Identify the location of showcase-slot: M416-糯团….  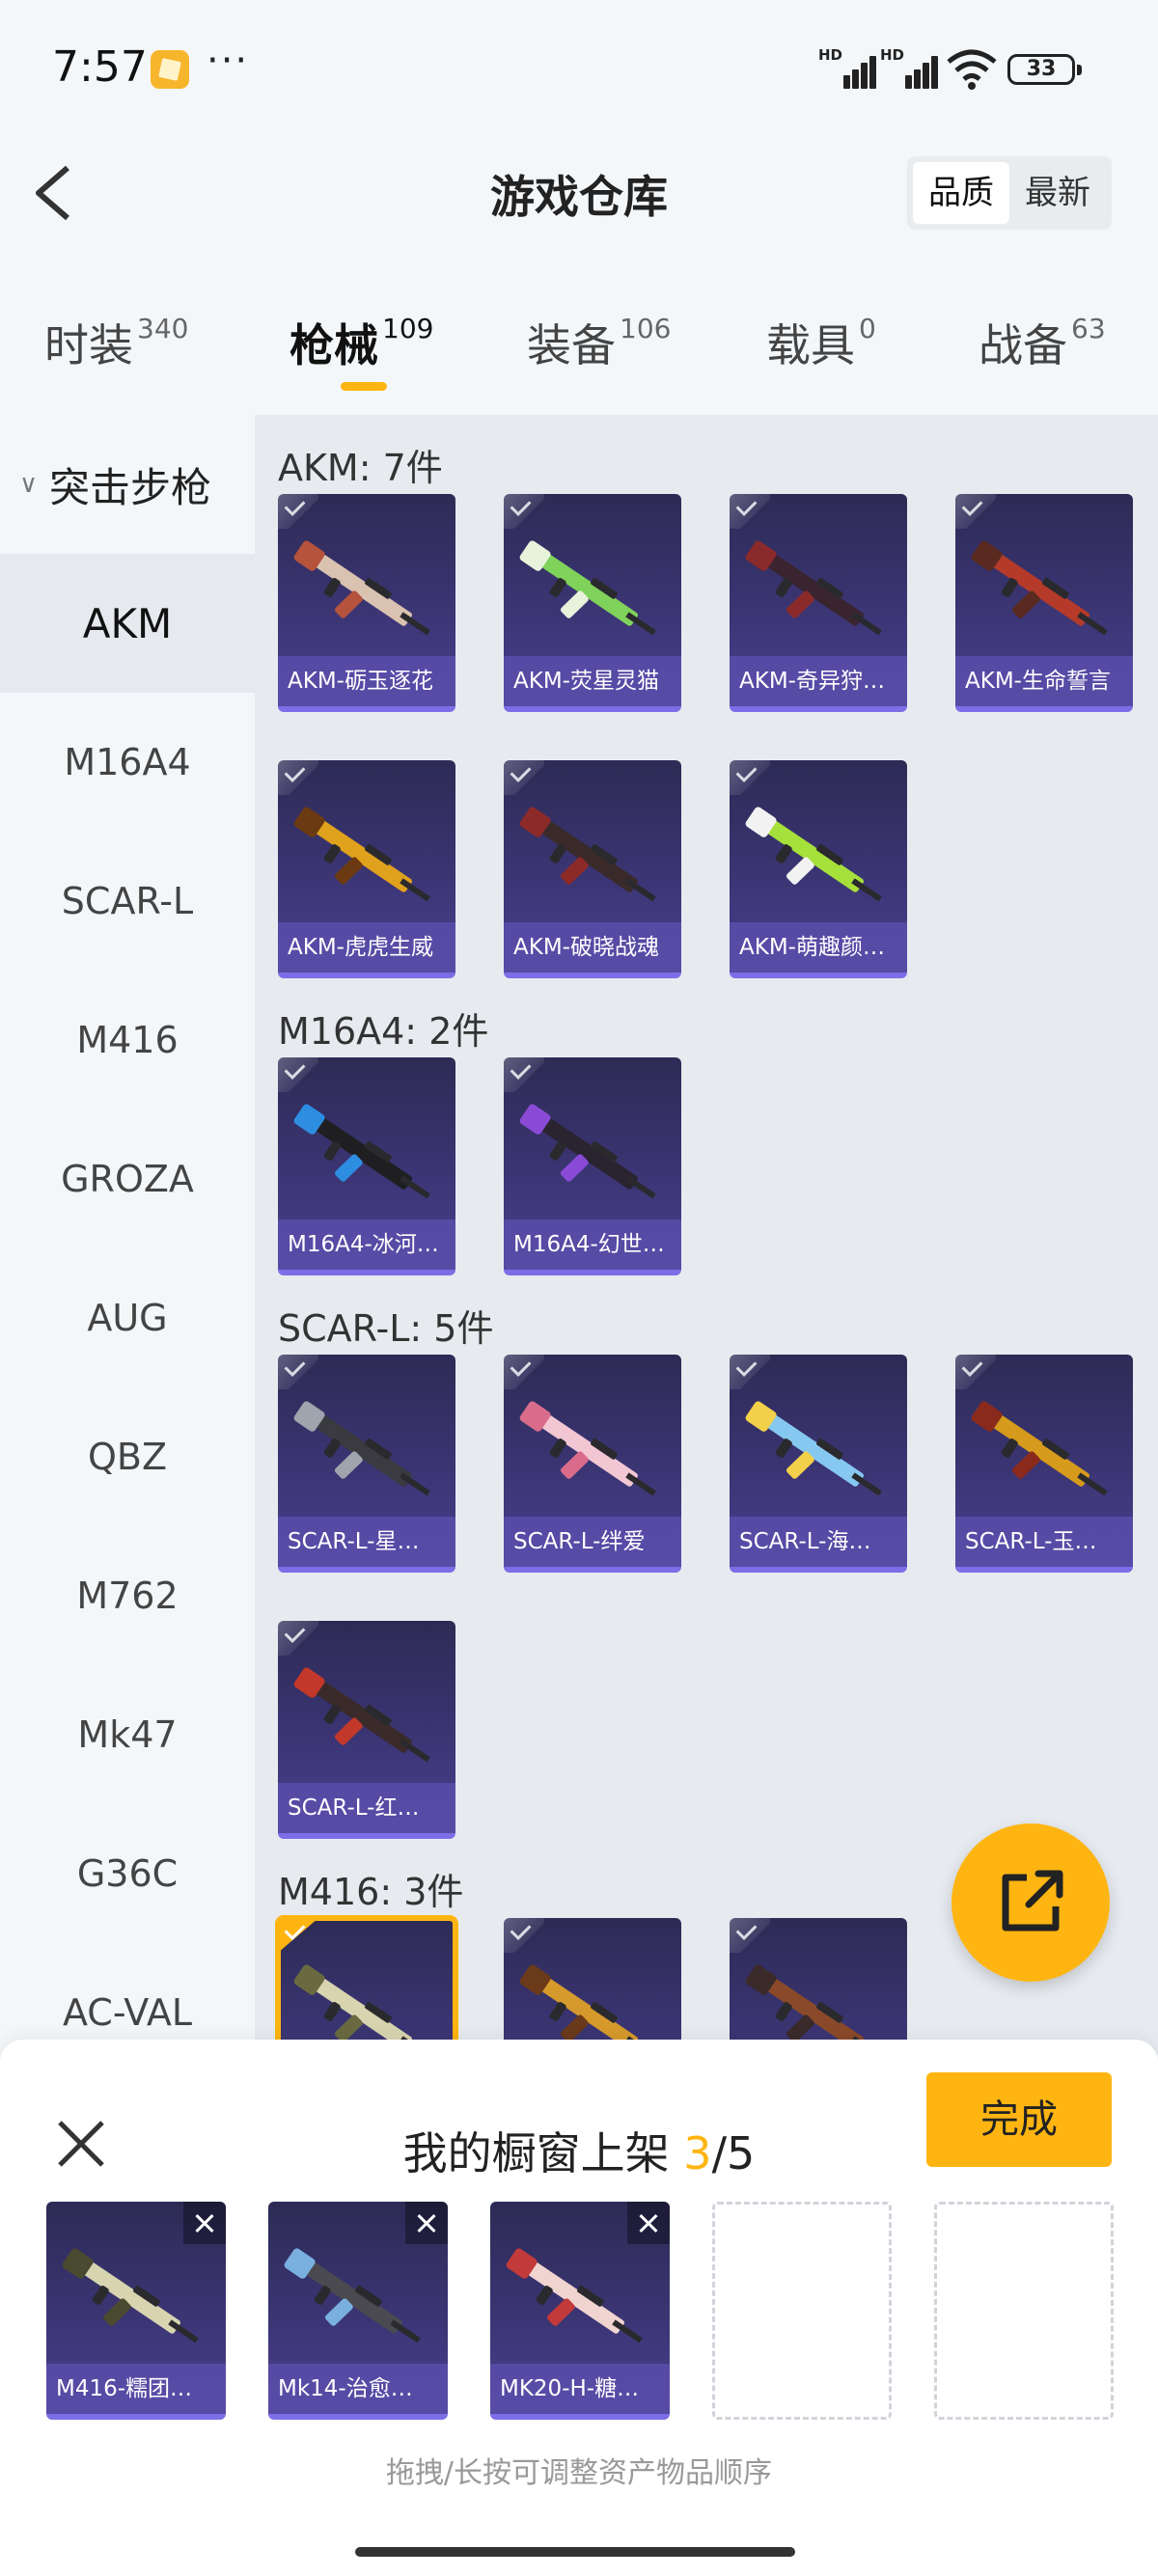
(136, 2311).